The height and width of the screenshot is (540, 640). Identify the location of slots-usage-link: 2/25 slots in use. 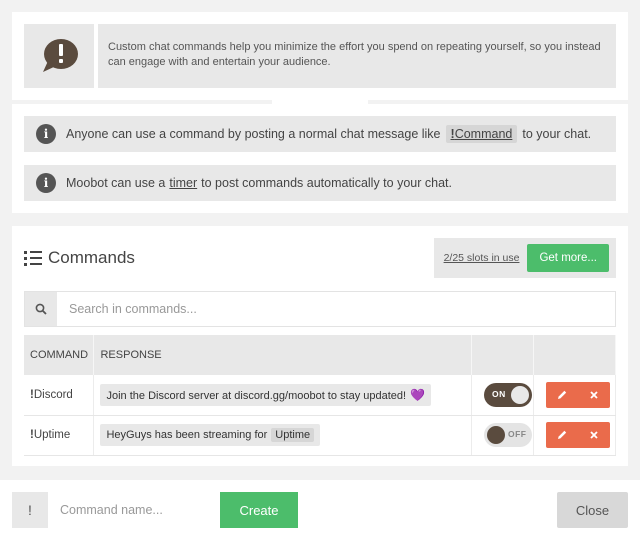
(482, 258).